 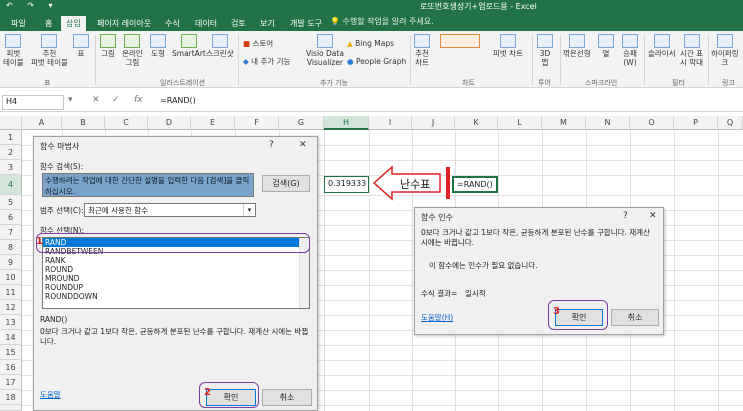 I want to click on col-header-q: Q, so click(x=730, y=123).